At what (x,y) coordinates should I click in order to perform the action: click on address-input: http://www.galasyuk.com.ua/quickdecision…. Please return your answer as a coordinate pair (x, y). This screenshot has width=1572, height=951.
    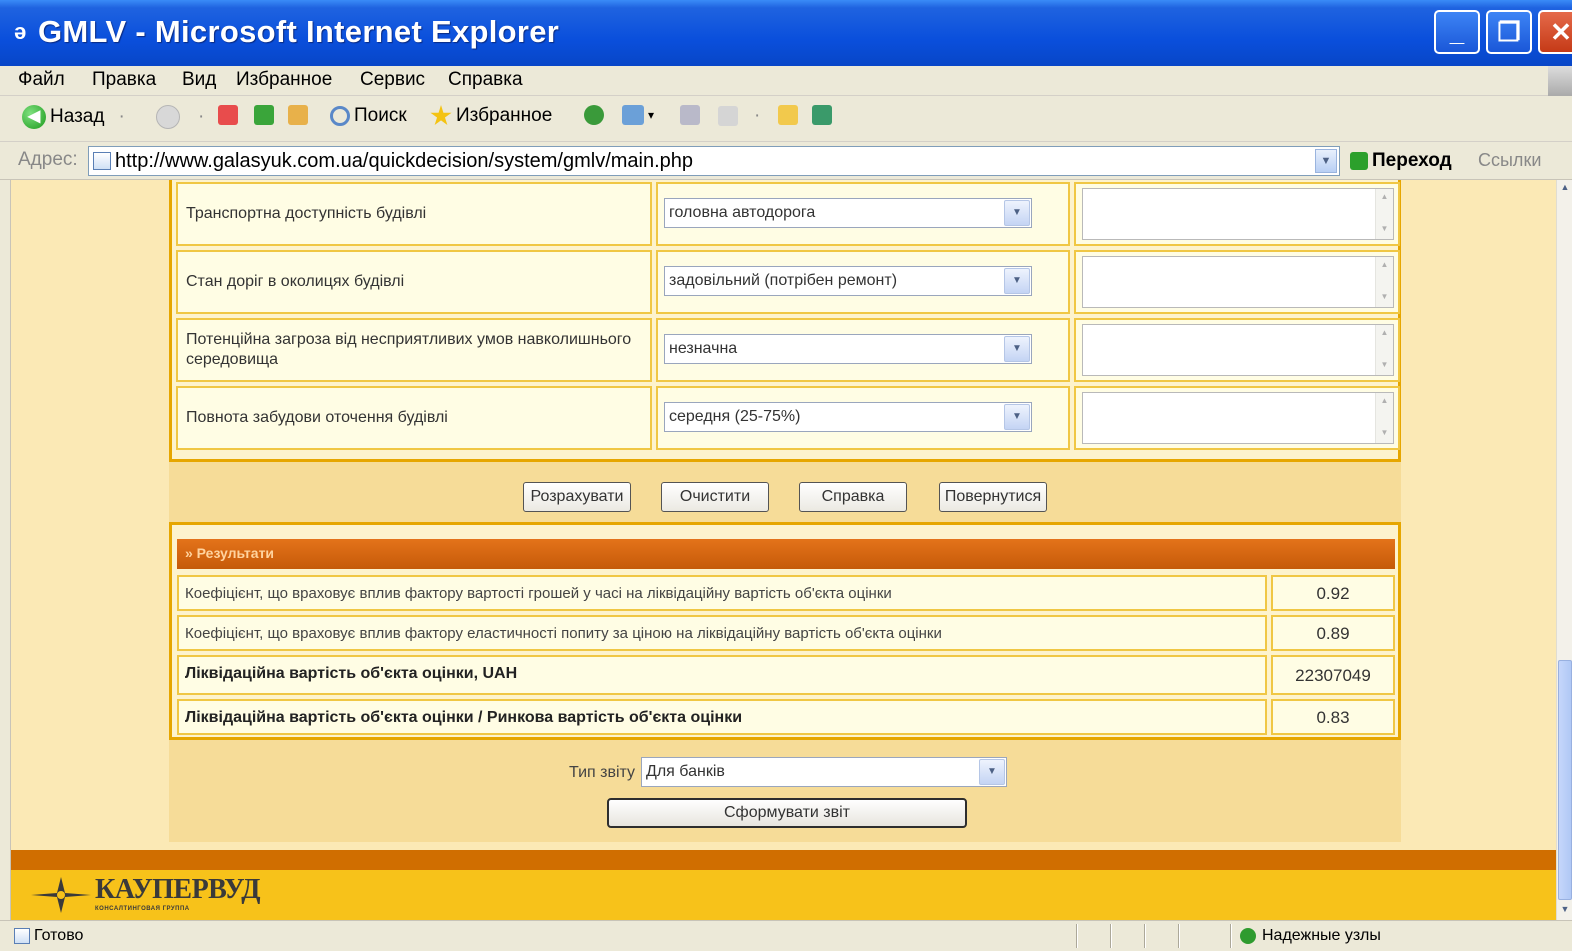
    Looking at the image, I should click on (714, 161).